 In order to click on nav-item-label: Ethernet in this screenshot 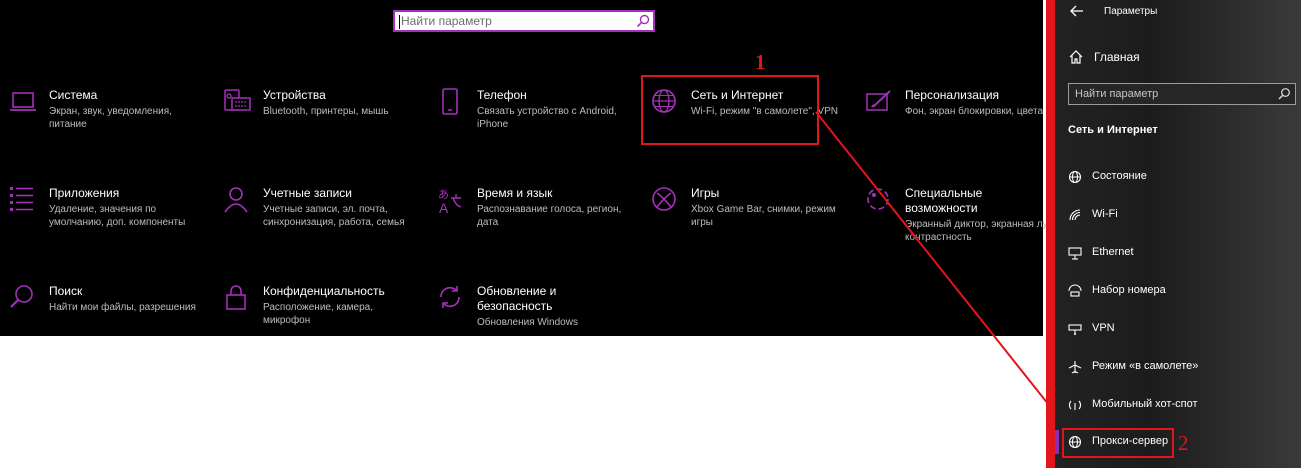, I will do `click(1113, 252)`.